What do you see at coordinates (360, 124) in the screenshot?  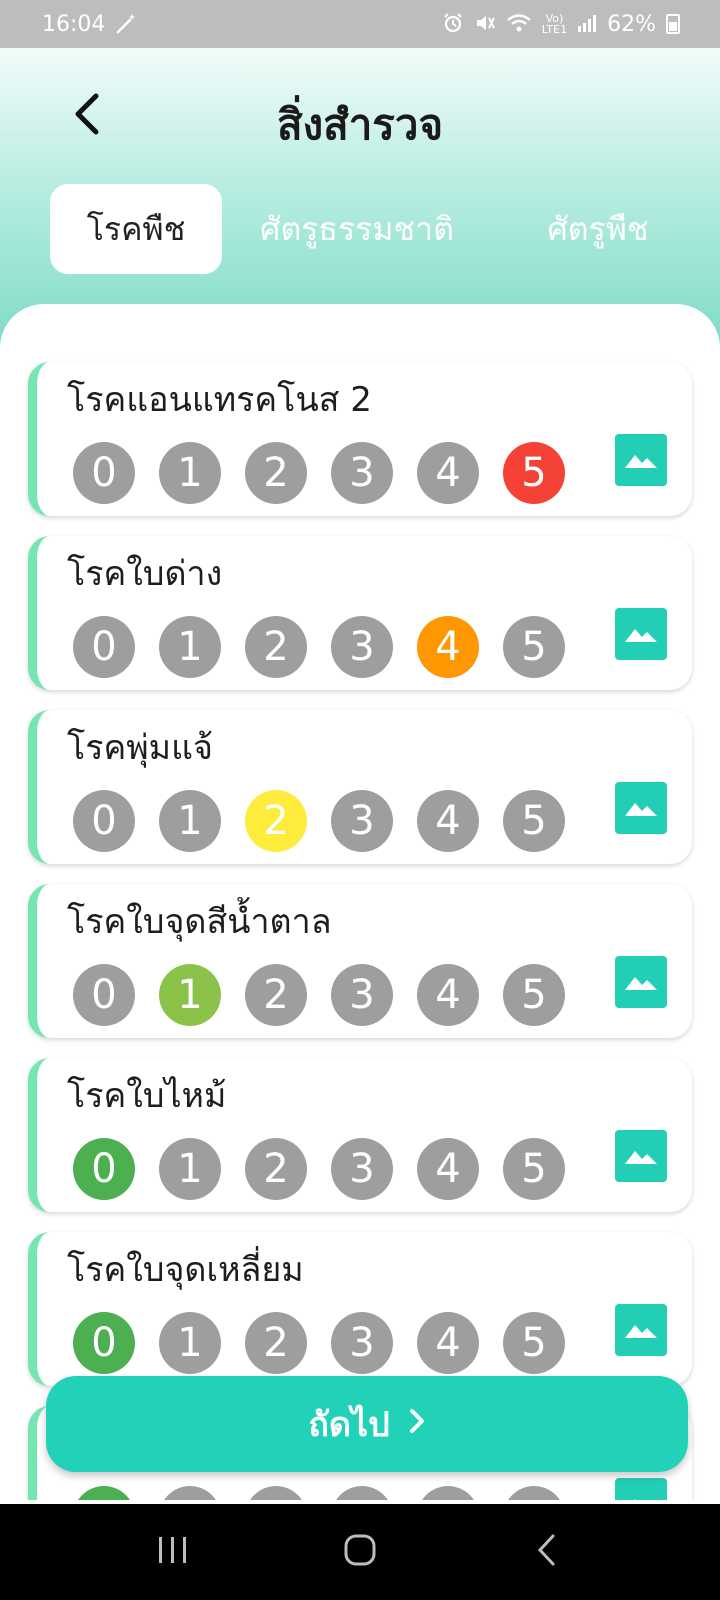 I see `page-title: สิ่งสำรวจ` at bounding box center [360, 124].